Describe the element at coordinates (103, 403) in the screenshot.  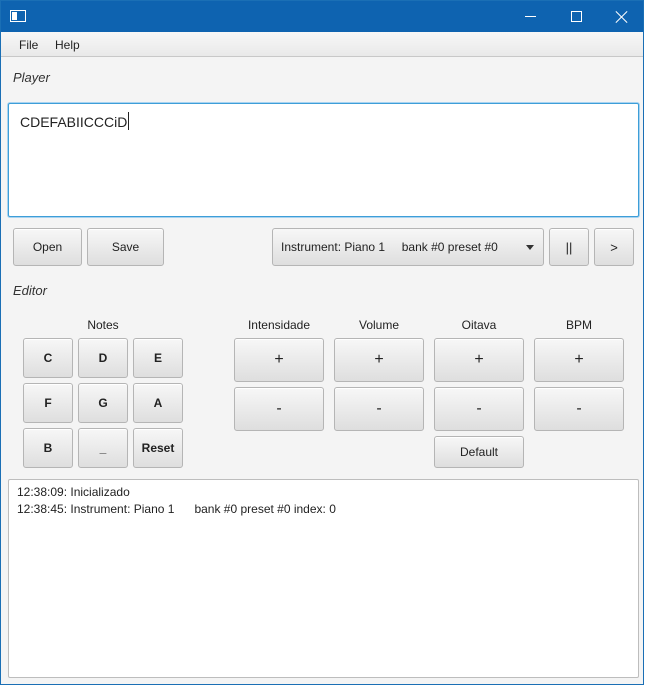
I see `note-g-button: G` at that location.